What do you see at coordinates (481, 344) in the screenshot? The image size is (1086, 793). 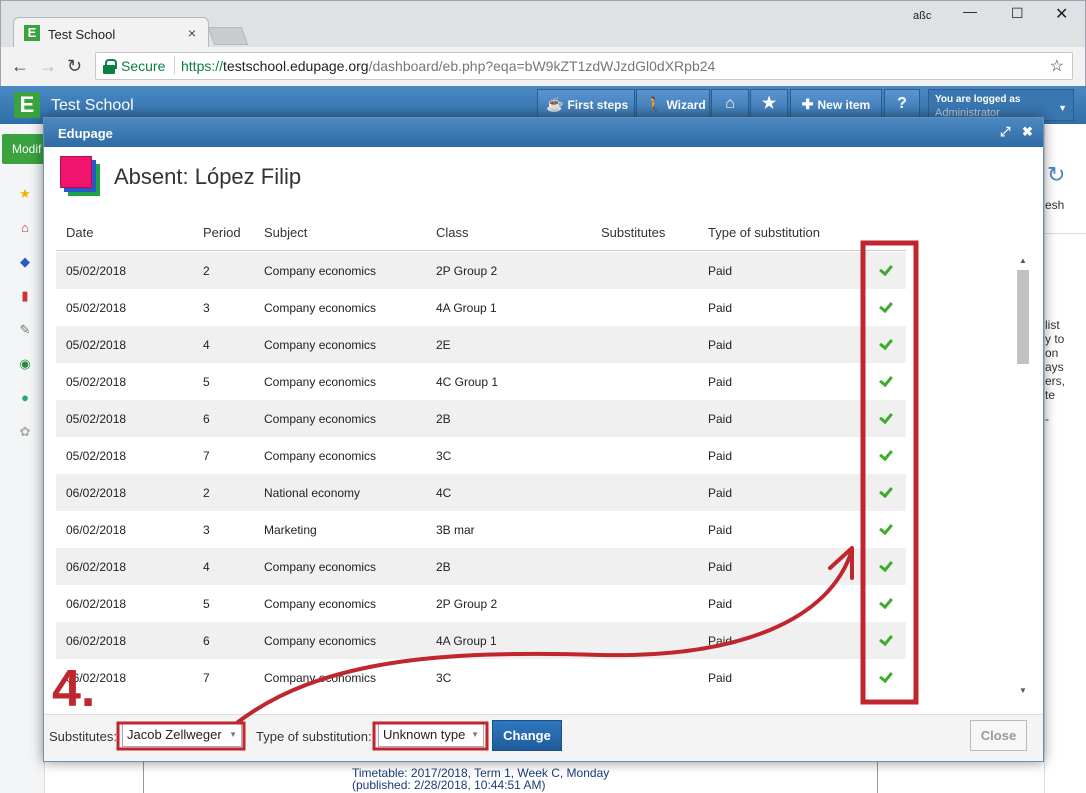 I see `table-row: 05/02/2018 4 Company economics 2E Paid` at bounding box center [481, 344].